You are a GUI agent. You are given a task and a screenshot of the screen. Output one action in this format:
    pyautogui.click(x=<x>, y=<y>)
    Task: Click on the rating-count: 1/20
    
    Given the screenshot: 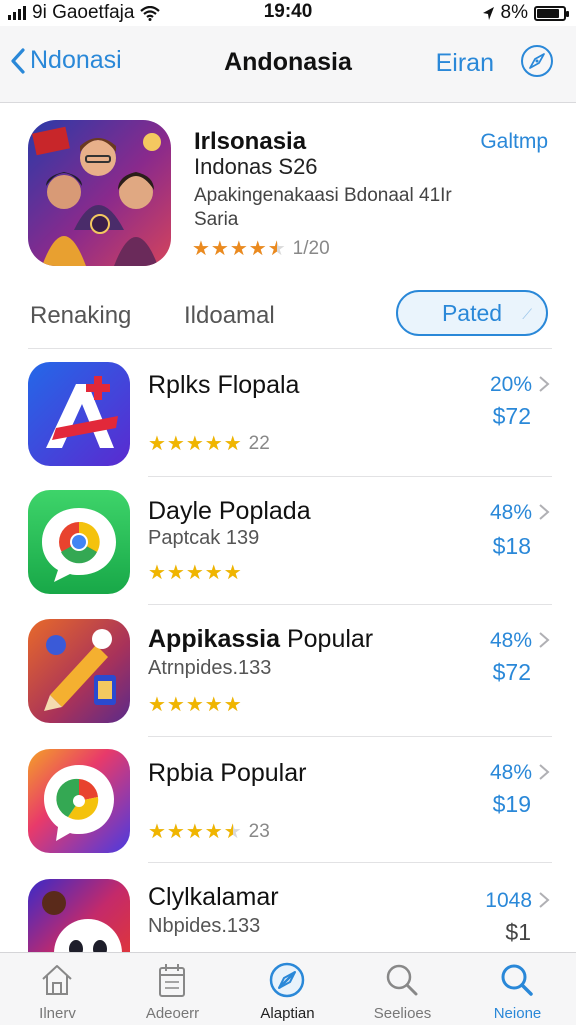 What is the action you would take?
    pyautogui.click(x=311, y=248)
    